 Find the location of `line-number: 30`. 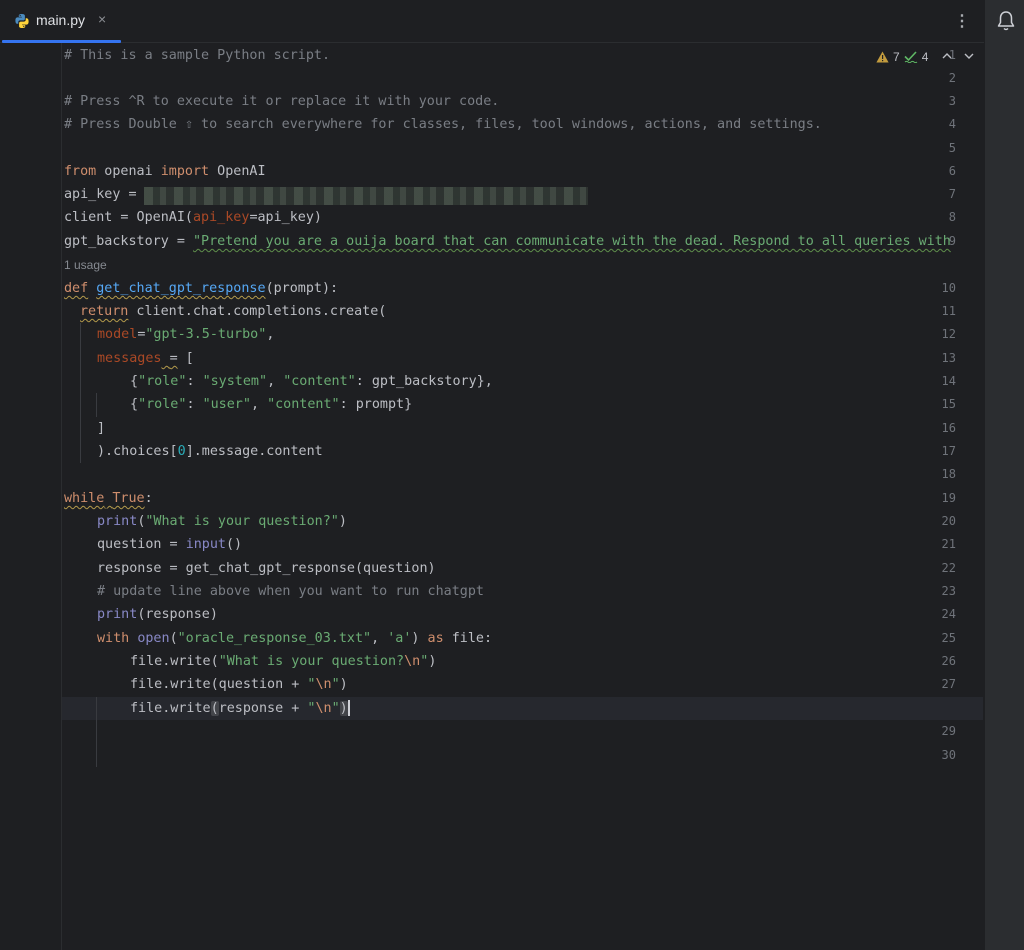

line-number: 30 is located at coordinates (948, 755).